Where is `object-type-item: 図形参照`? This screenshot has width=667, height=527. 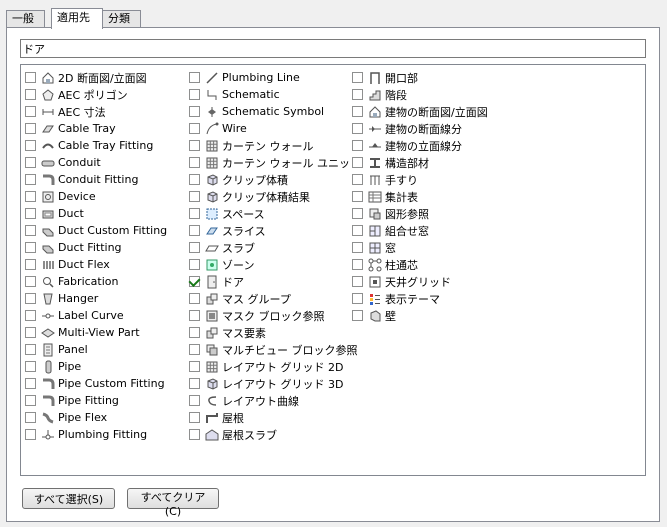 object-type-item: 図形参照 is located at coordinates (420, 213).